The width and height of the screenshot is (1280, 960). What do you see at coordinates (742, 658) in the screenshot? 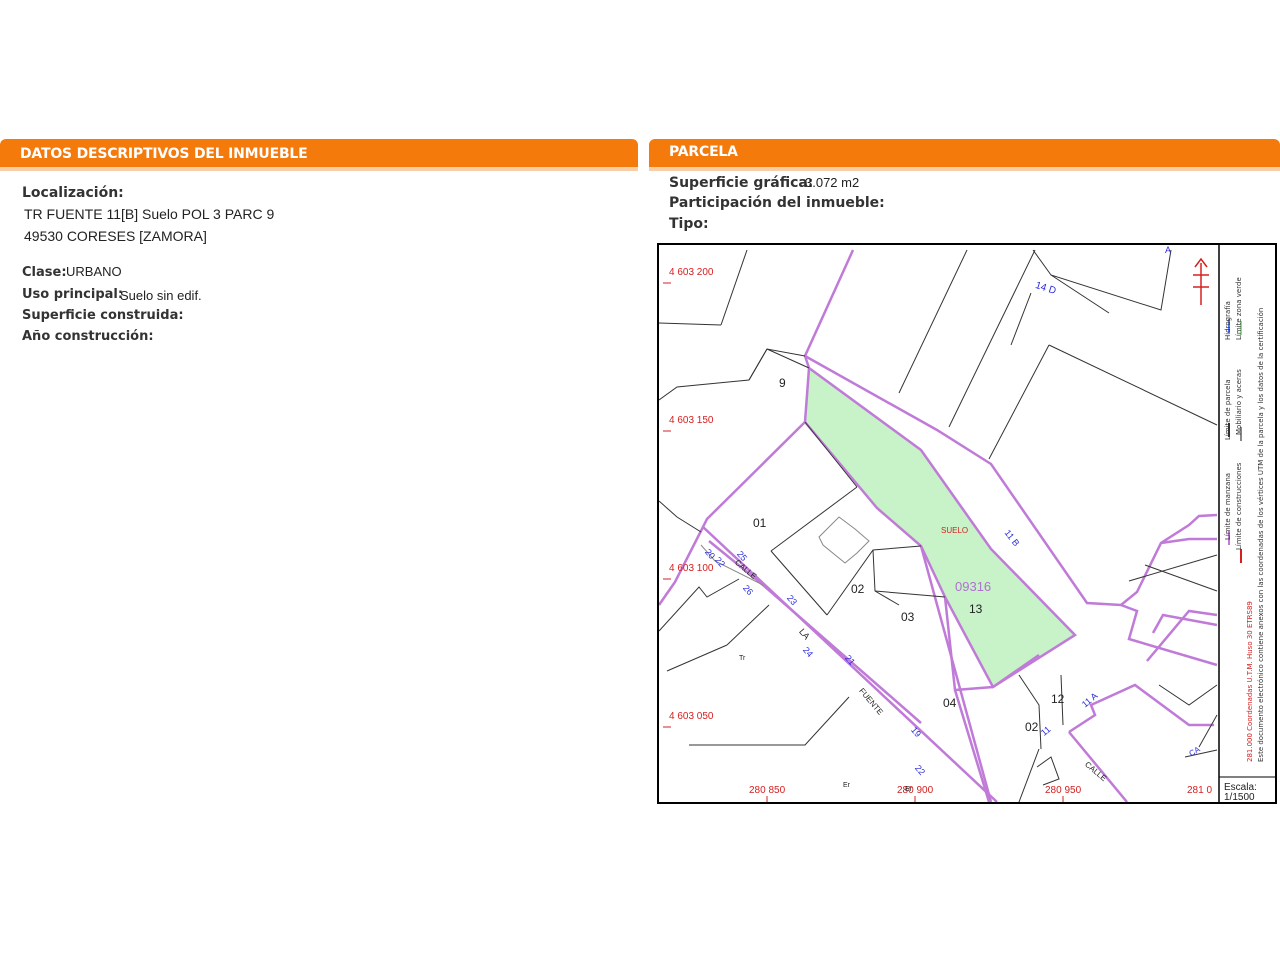
I see `map-label-tr: Tr` at bounding box center [742, 658].